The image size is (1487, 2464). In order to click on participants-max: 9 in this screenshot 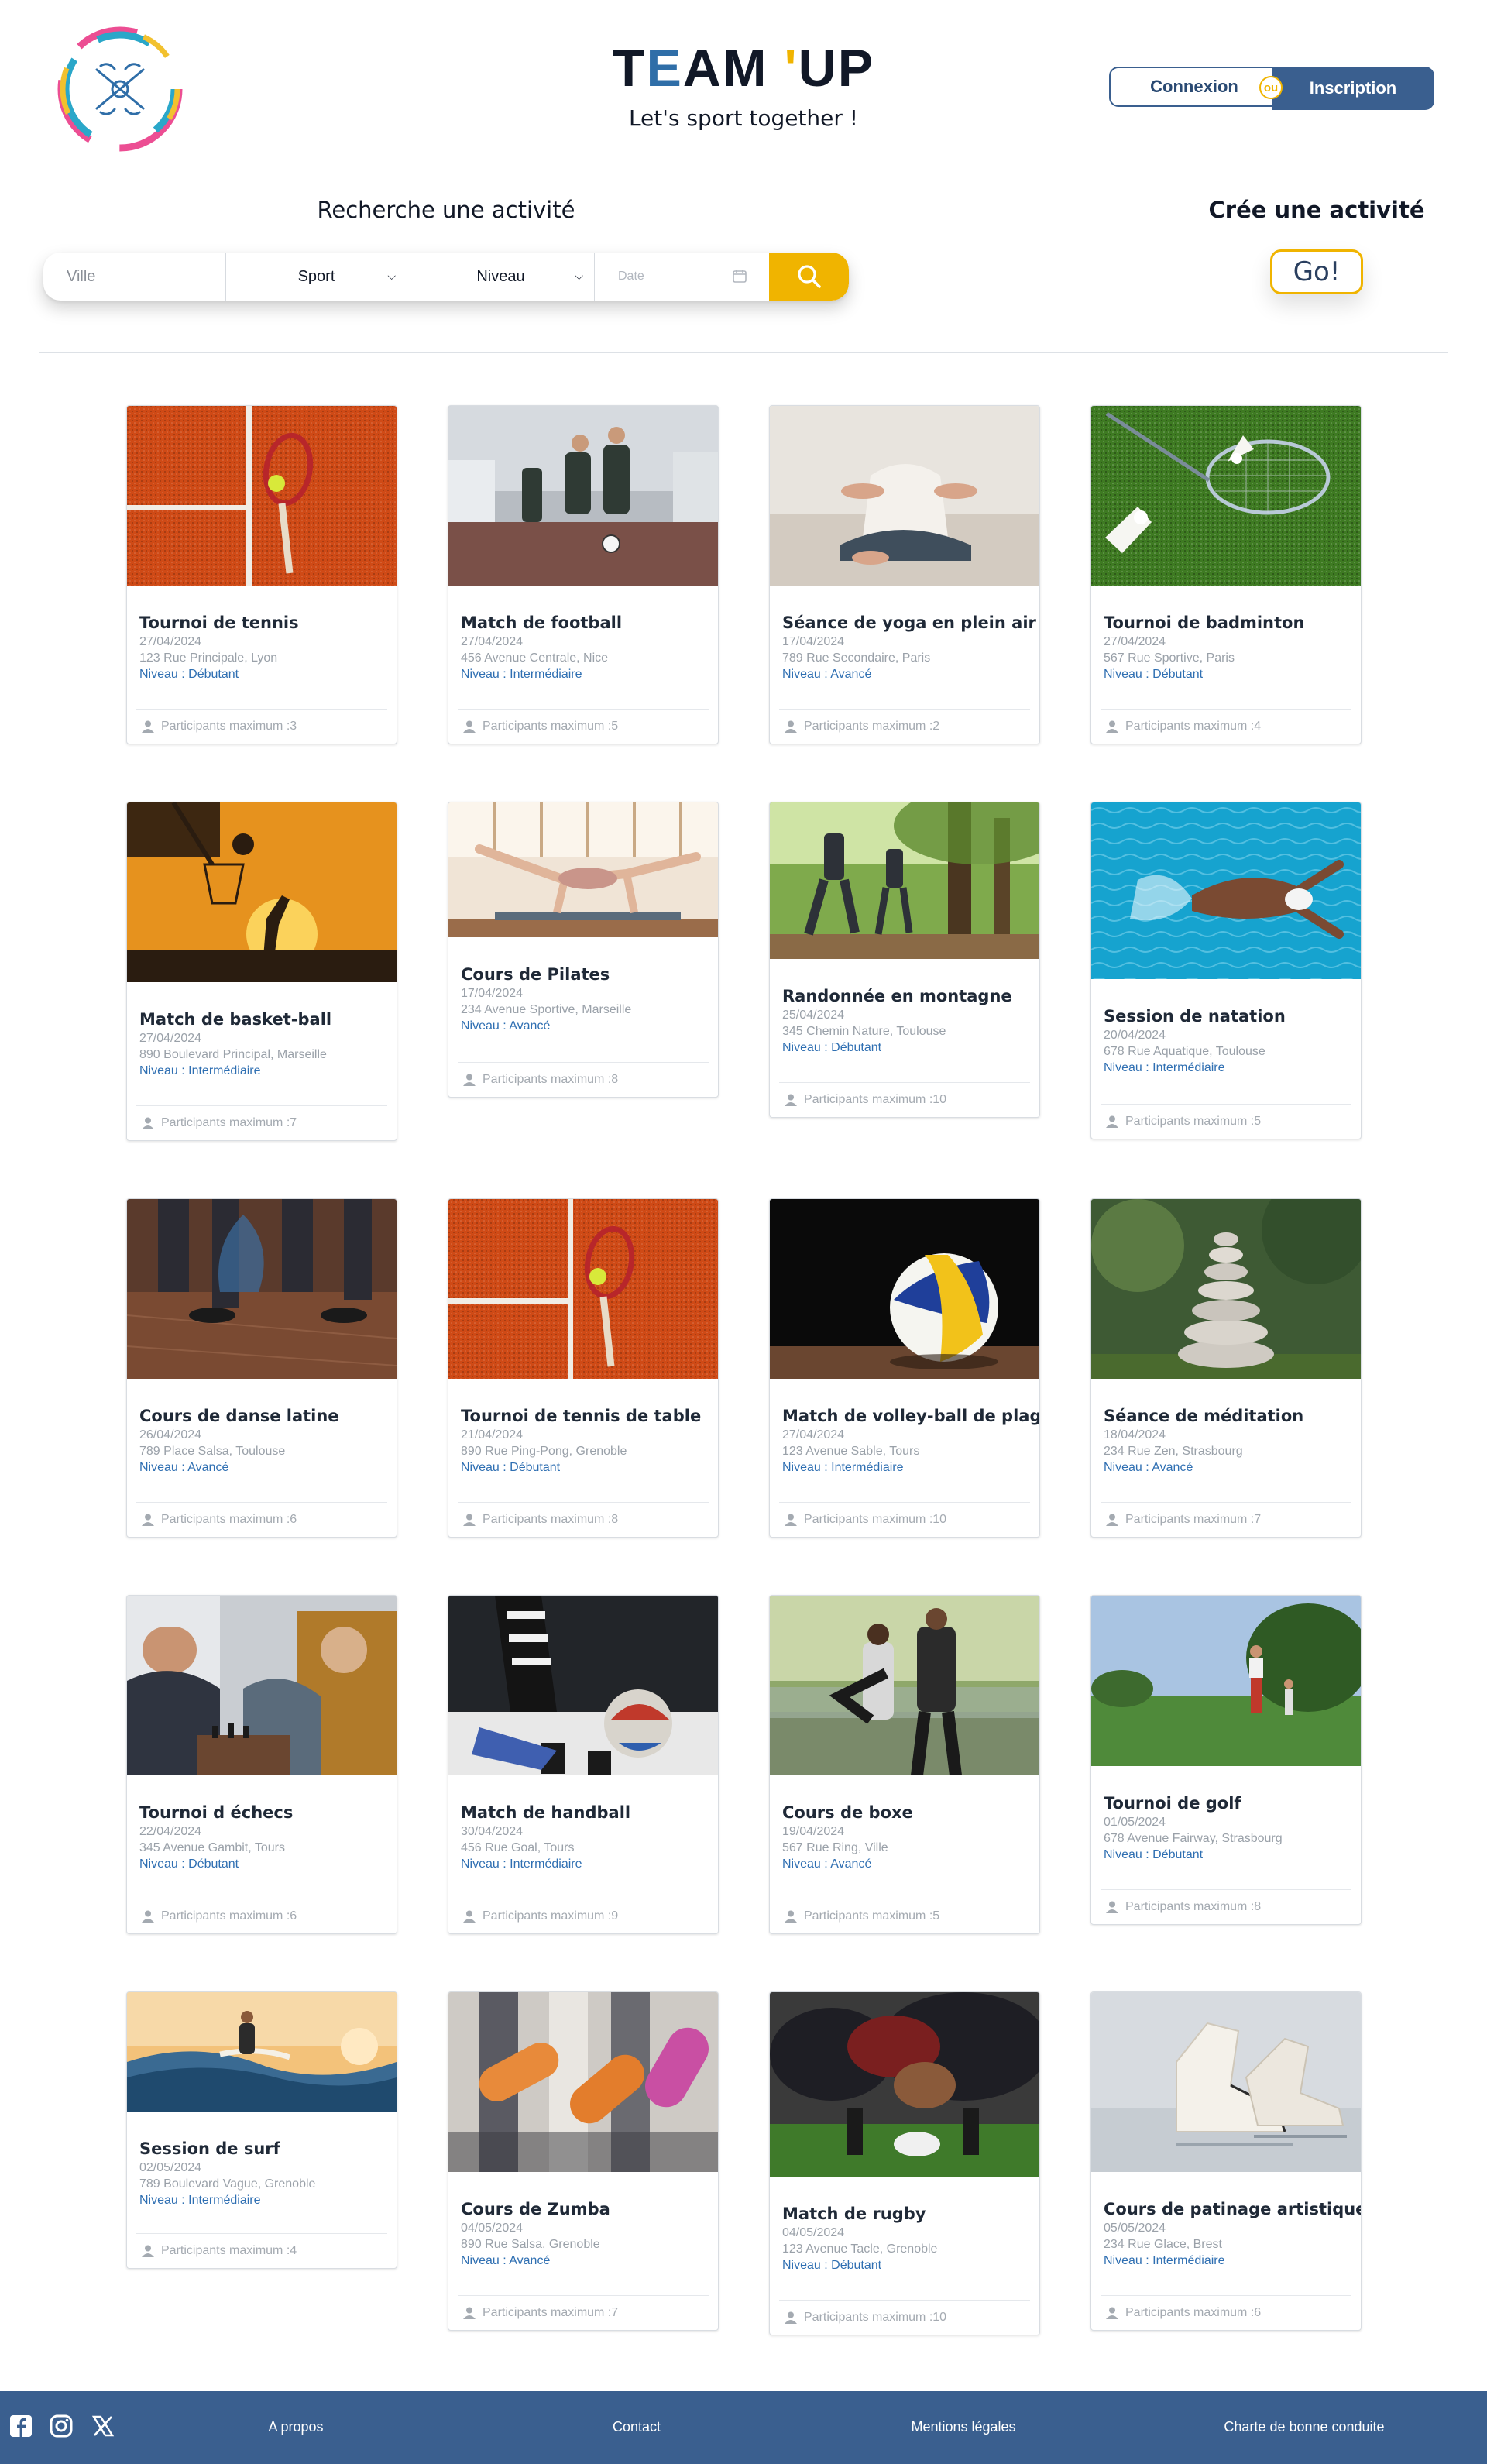, I will do `click(615, 1916)`.